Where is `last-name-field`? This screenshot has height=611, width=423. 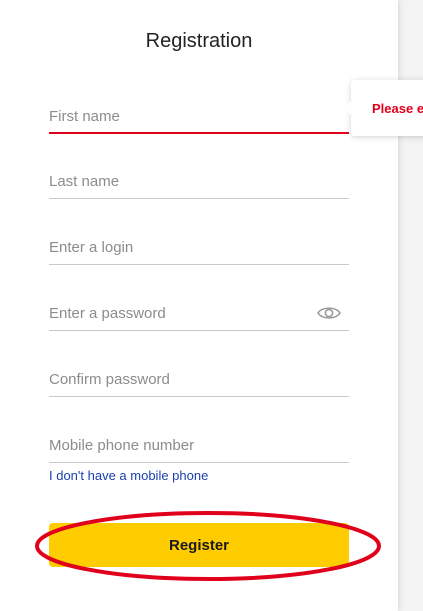
last-name-field is located at coordinates (199, 179).